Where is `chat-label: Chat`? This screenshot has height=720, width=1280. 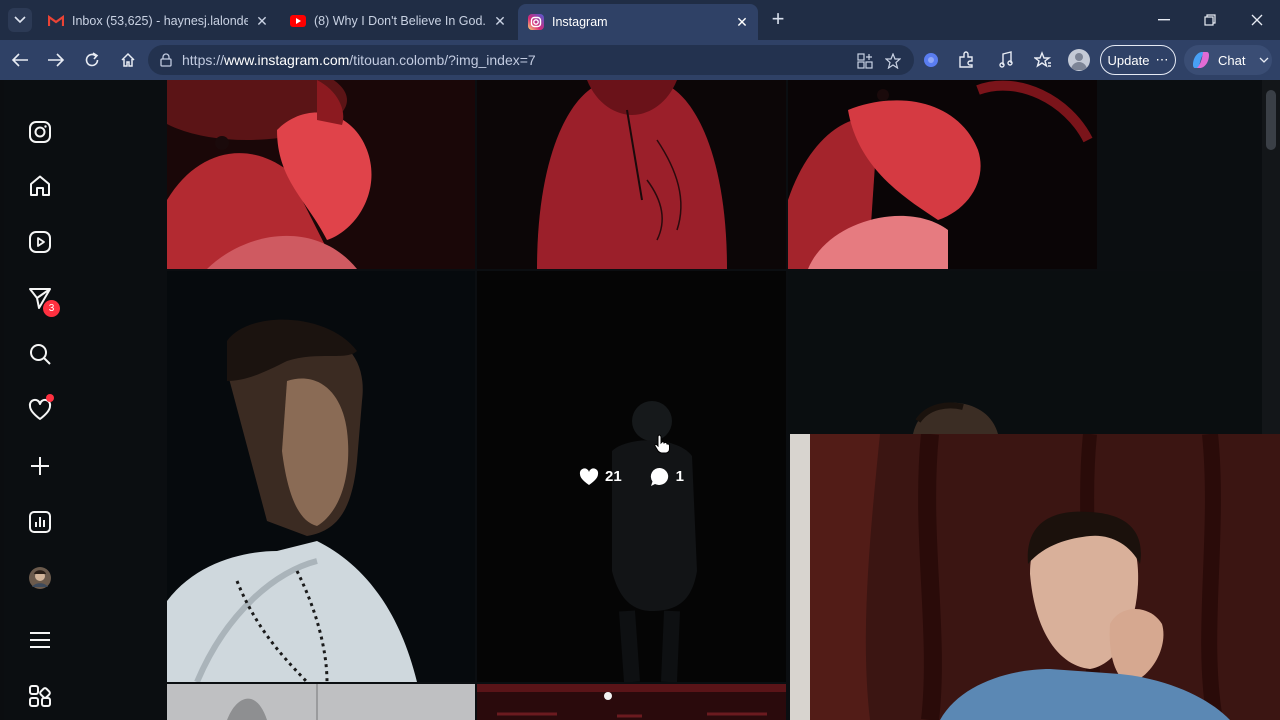 chat-label: Chat is located at coordinates (1232, 60).